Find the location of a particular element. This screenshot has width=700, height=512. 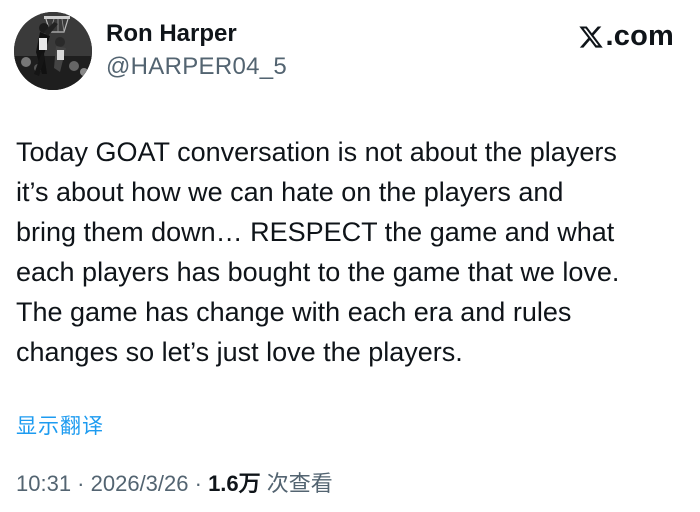

avatar is located at coordinates (53, 51).